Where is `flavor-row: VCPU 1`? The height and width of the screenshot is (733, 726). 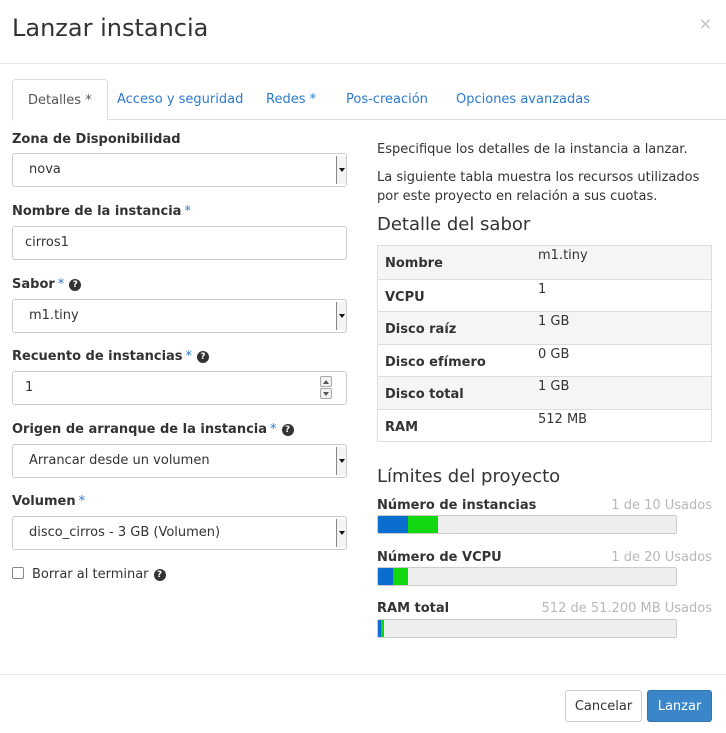 flavor-row: VCPU 1 is located at coordinates (544, 294).